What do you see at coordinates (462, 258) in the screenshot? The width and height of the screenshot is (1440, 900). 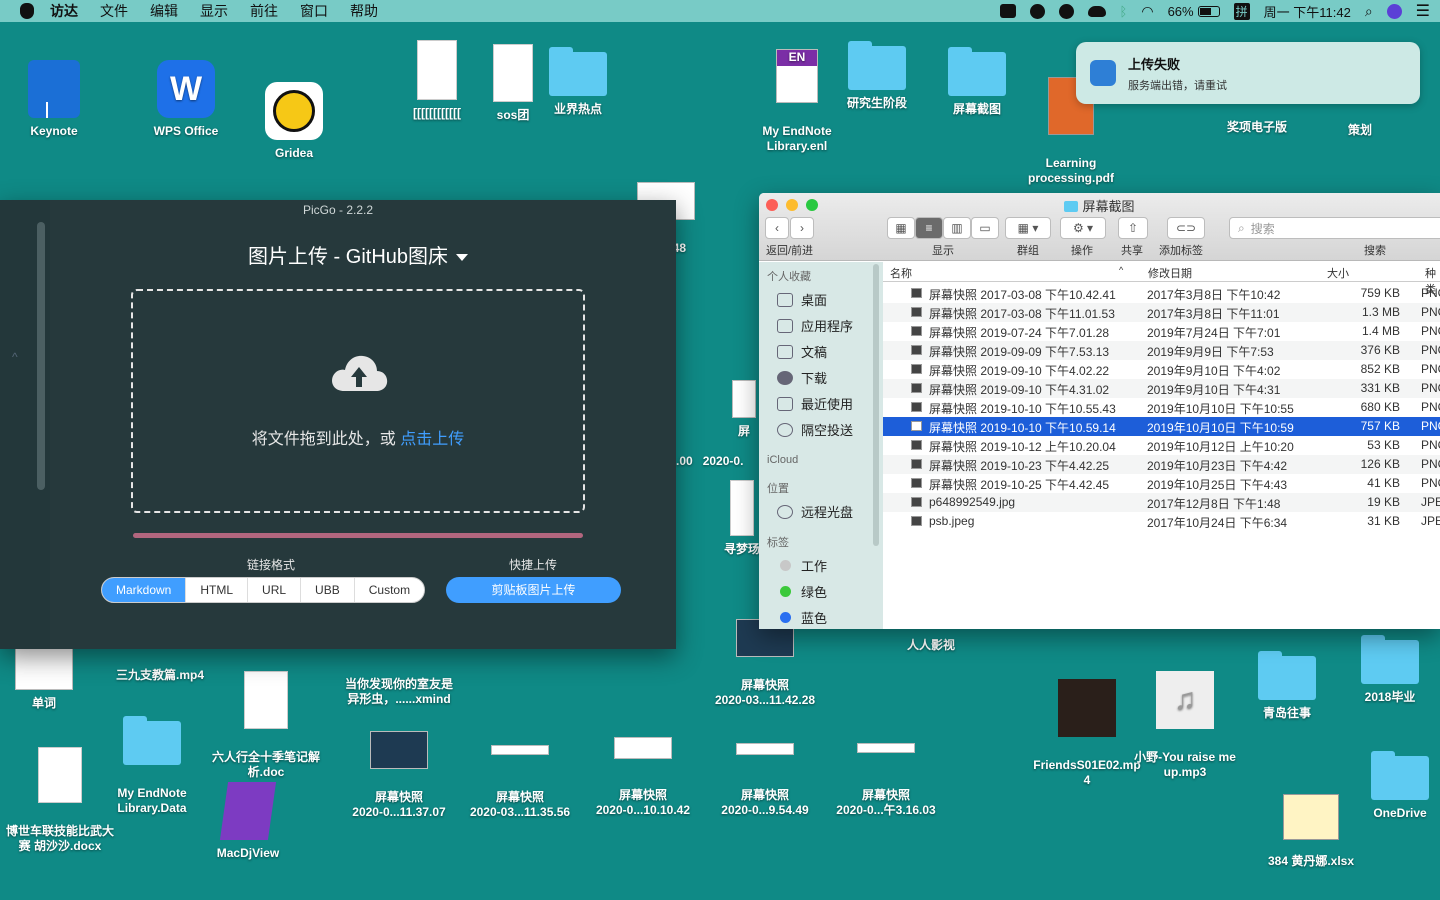 I see `chevron-down-icon` at bounding box center [462, 258].